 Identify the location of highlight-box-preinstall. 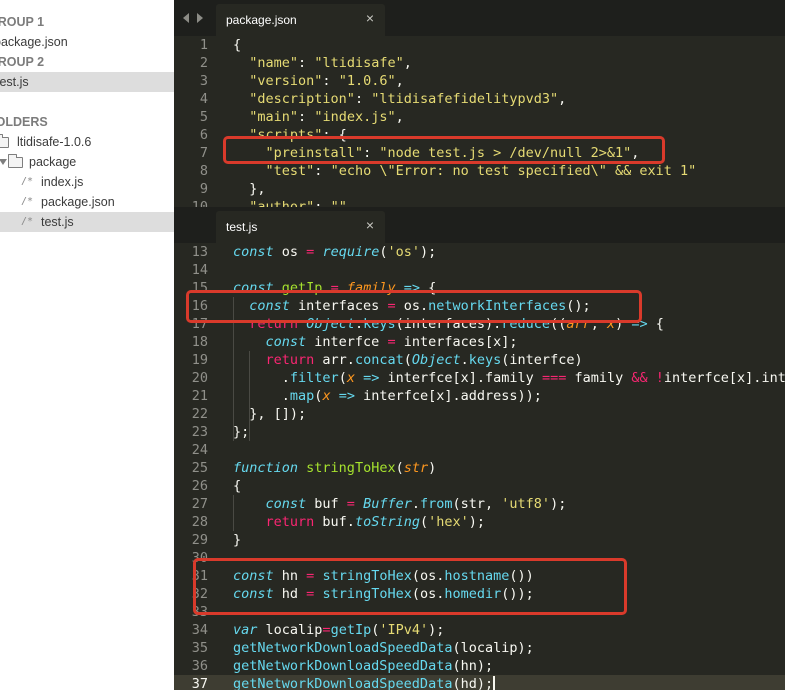
(444, 150).